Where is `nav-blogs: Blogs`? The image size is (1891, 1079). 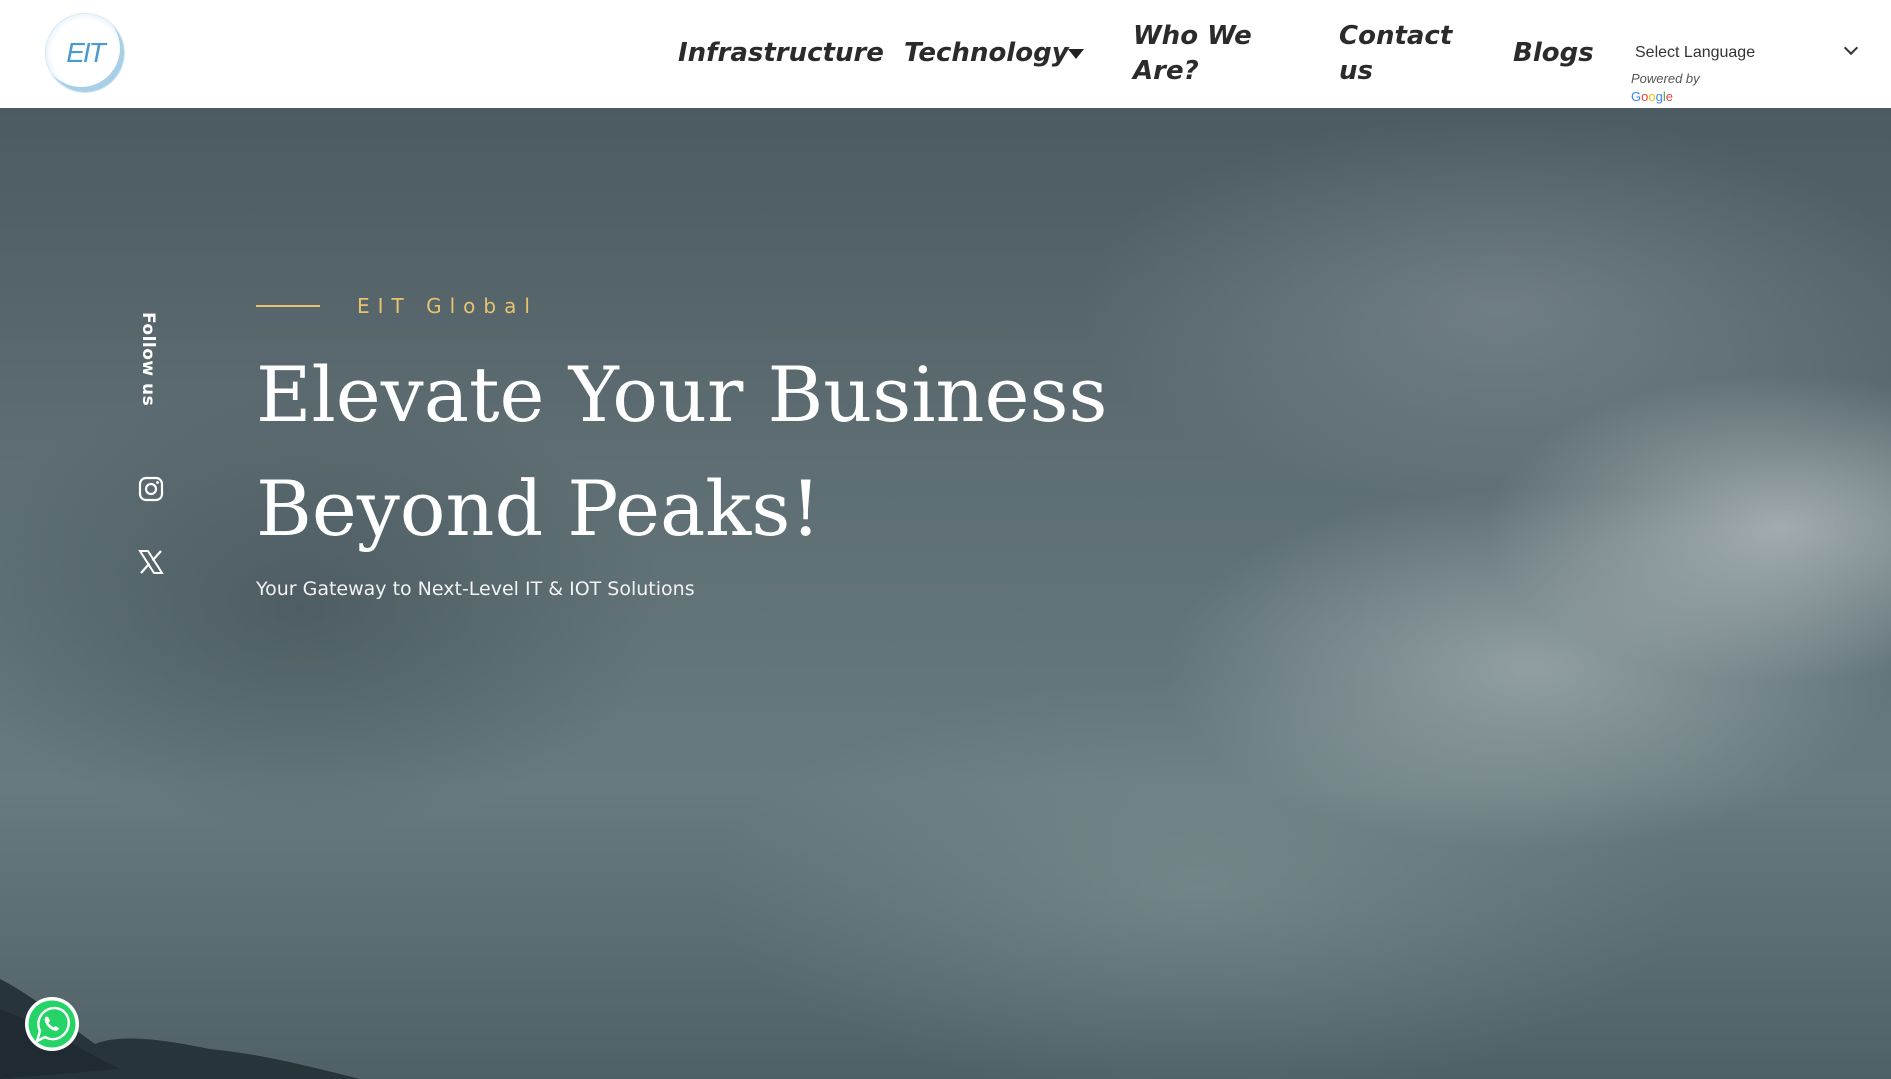 nav-blogs: Blogs is located at coordinates (1553, 53).